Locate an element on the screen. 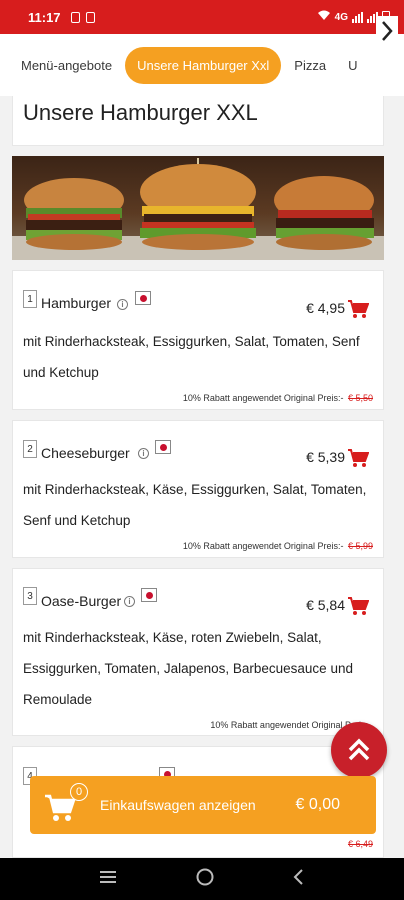  original-price: € 6,49 is located at coordinates (360, 844).